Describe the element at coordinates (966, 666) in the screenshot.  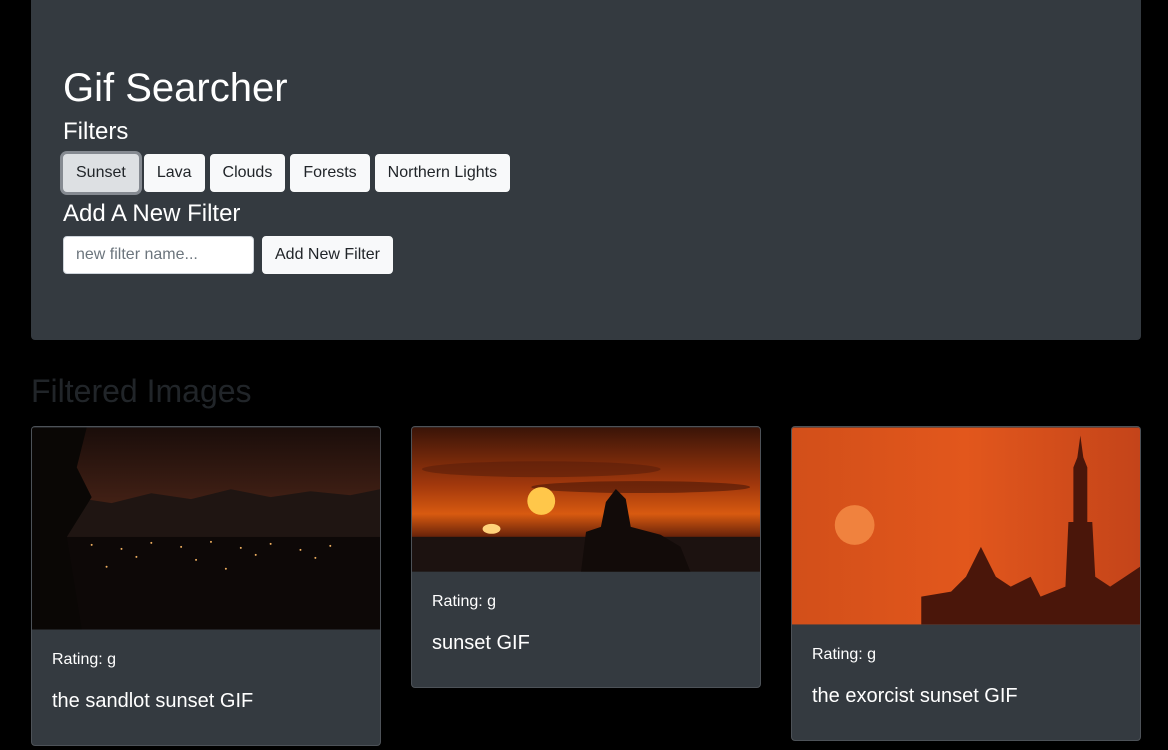
I see `card-body: Rating: g the exorcist sunset GIF` at that location.